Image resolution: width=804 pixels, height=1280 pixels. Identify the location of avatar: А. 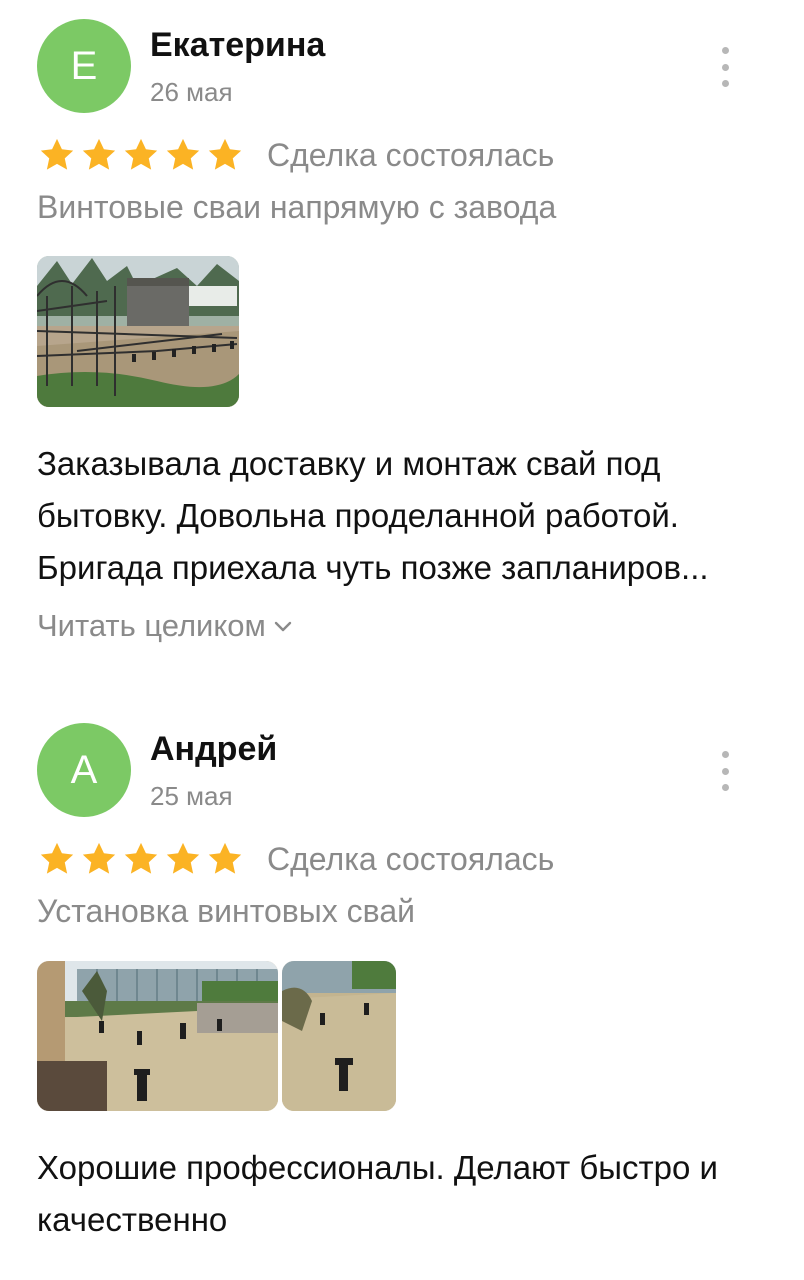
(84, 770).